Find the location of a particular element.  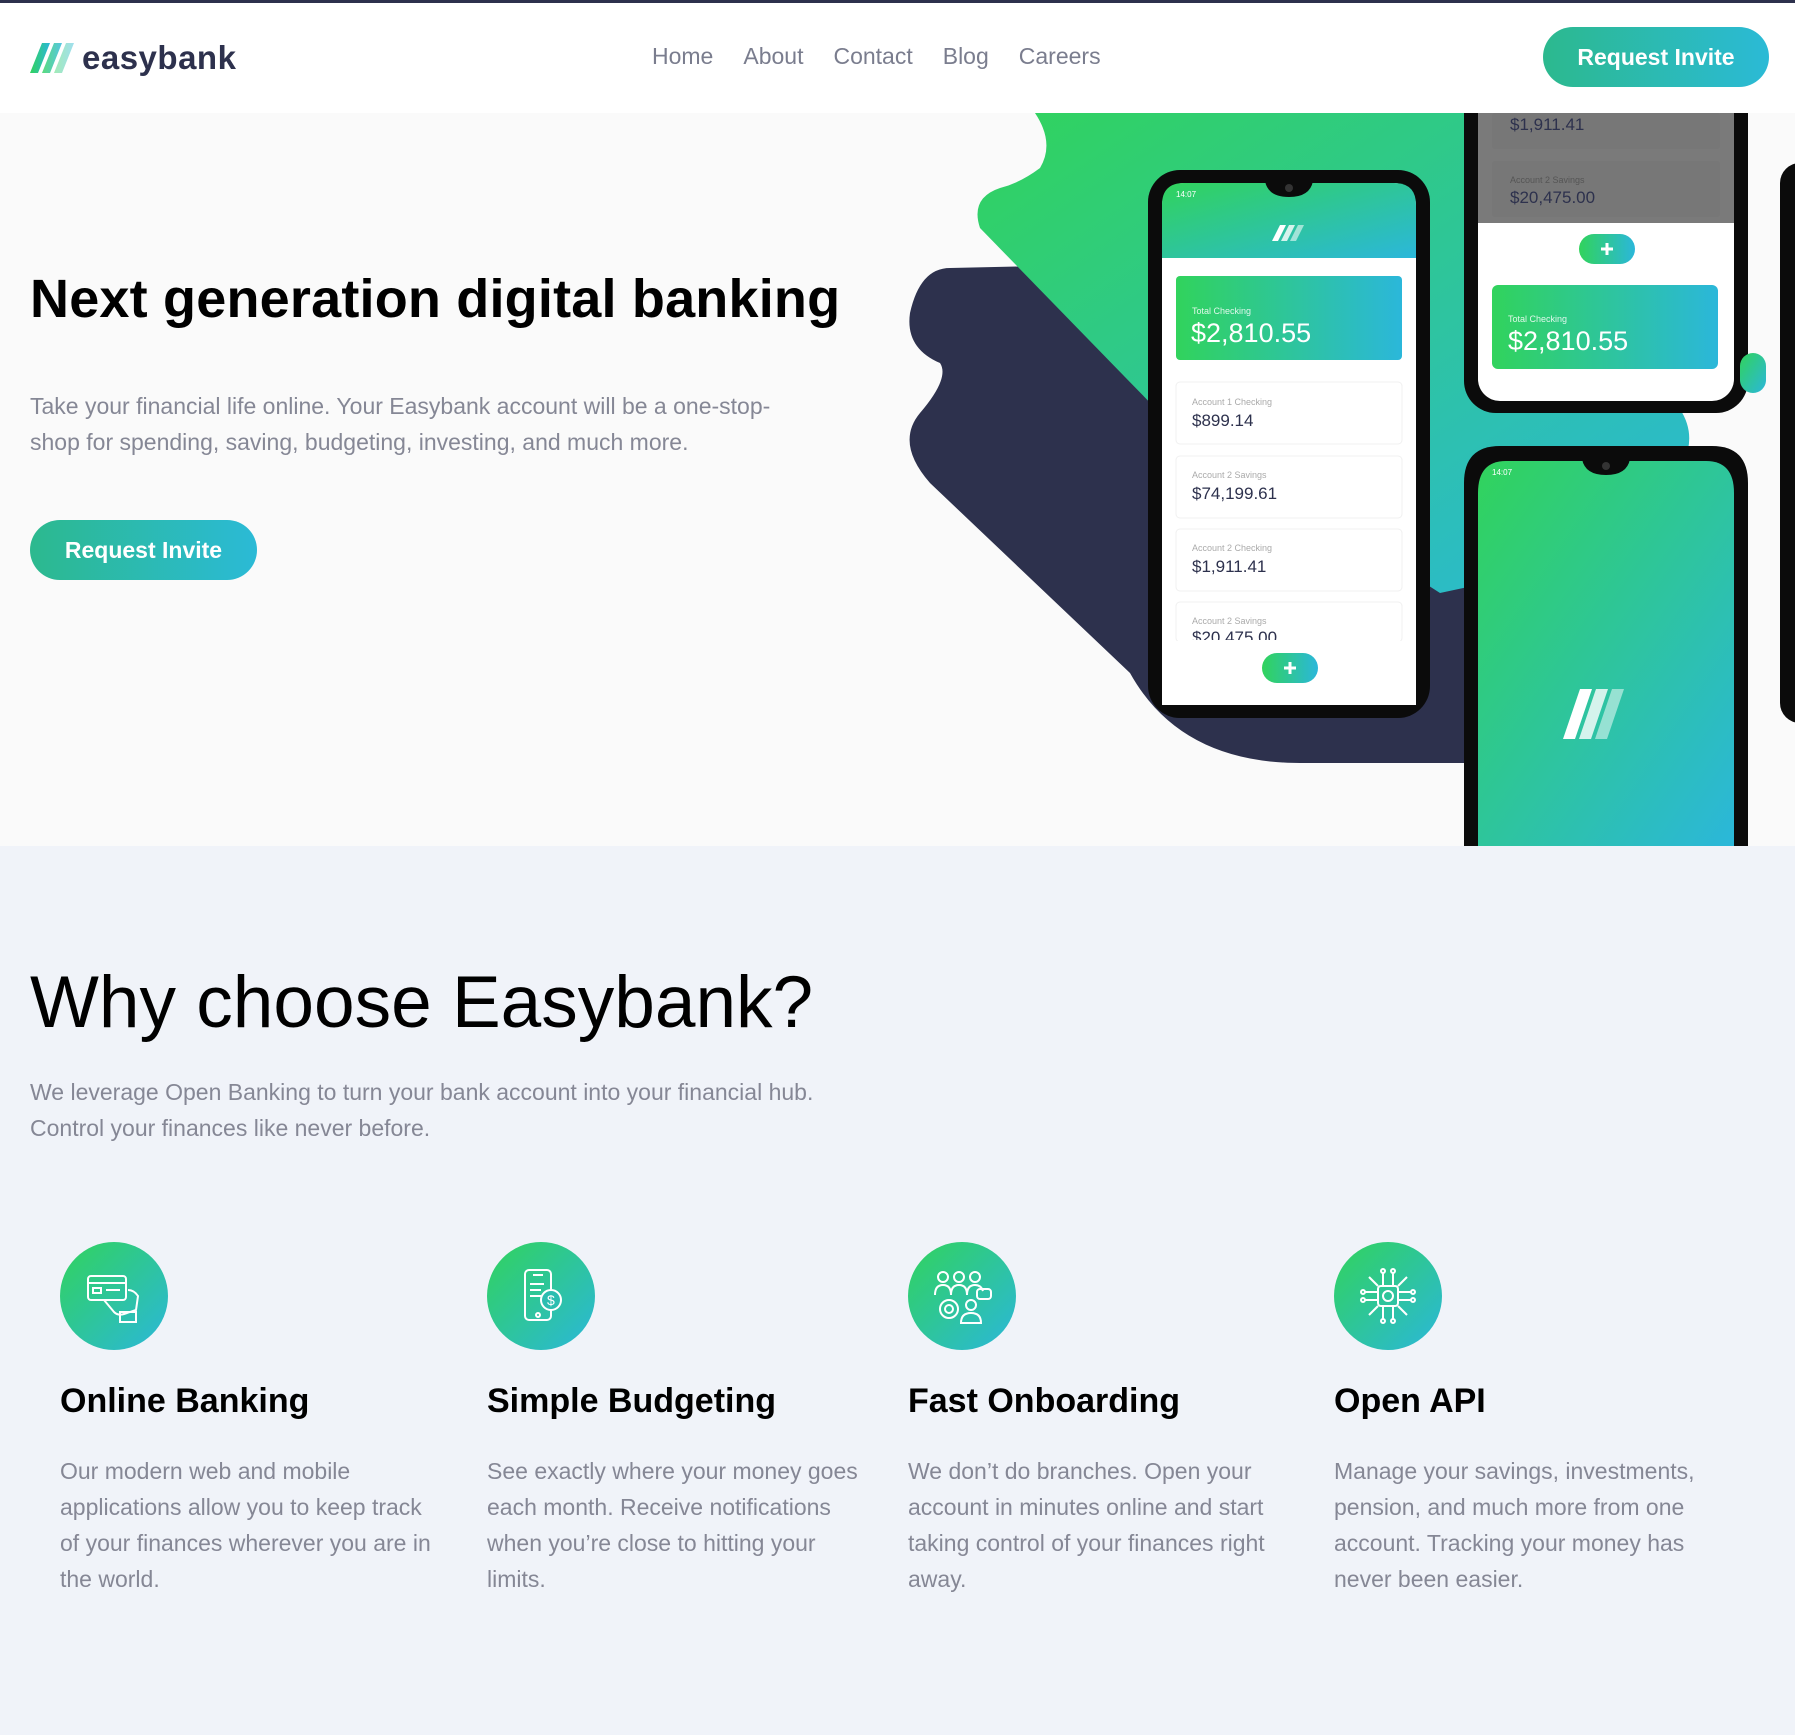

hero-request-invite-button: Request Invite is located at coordinates (143, 550).